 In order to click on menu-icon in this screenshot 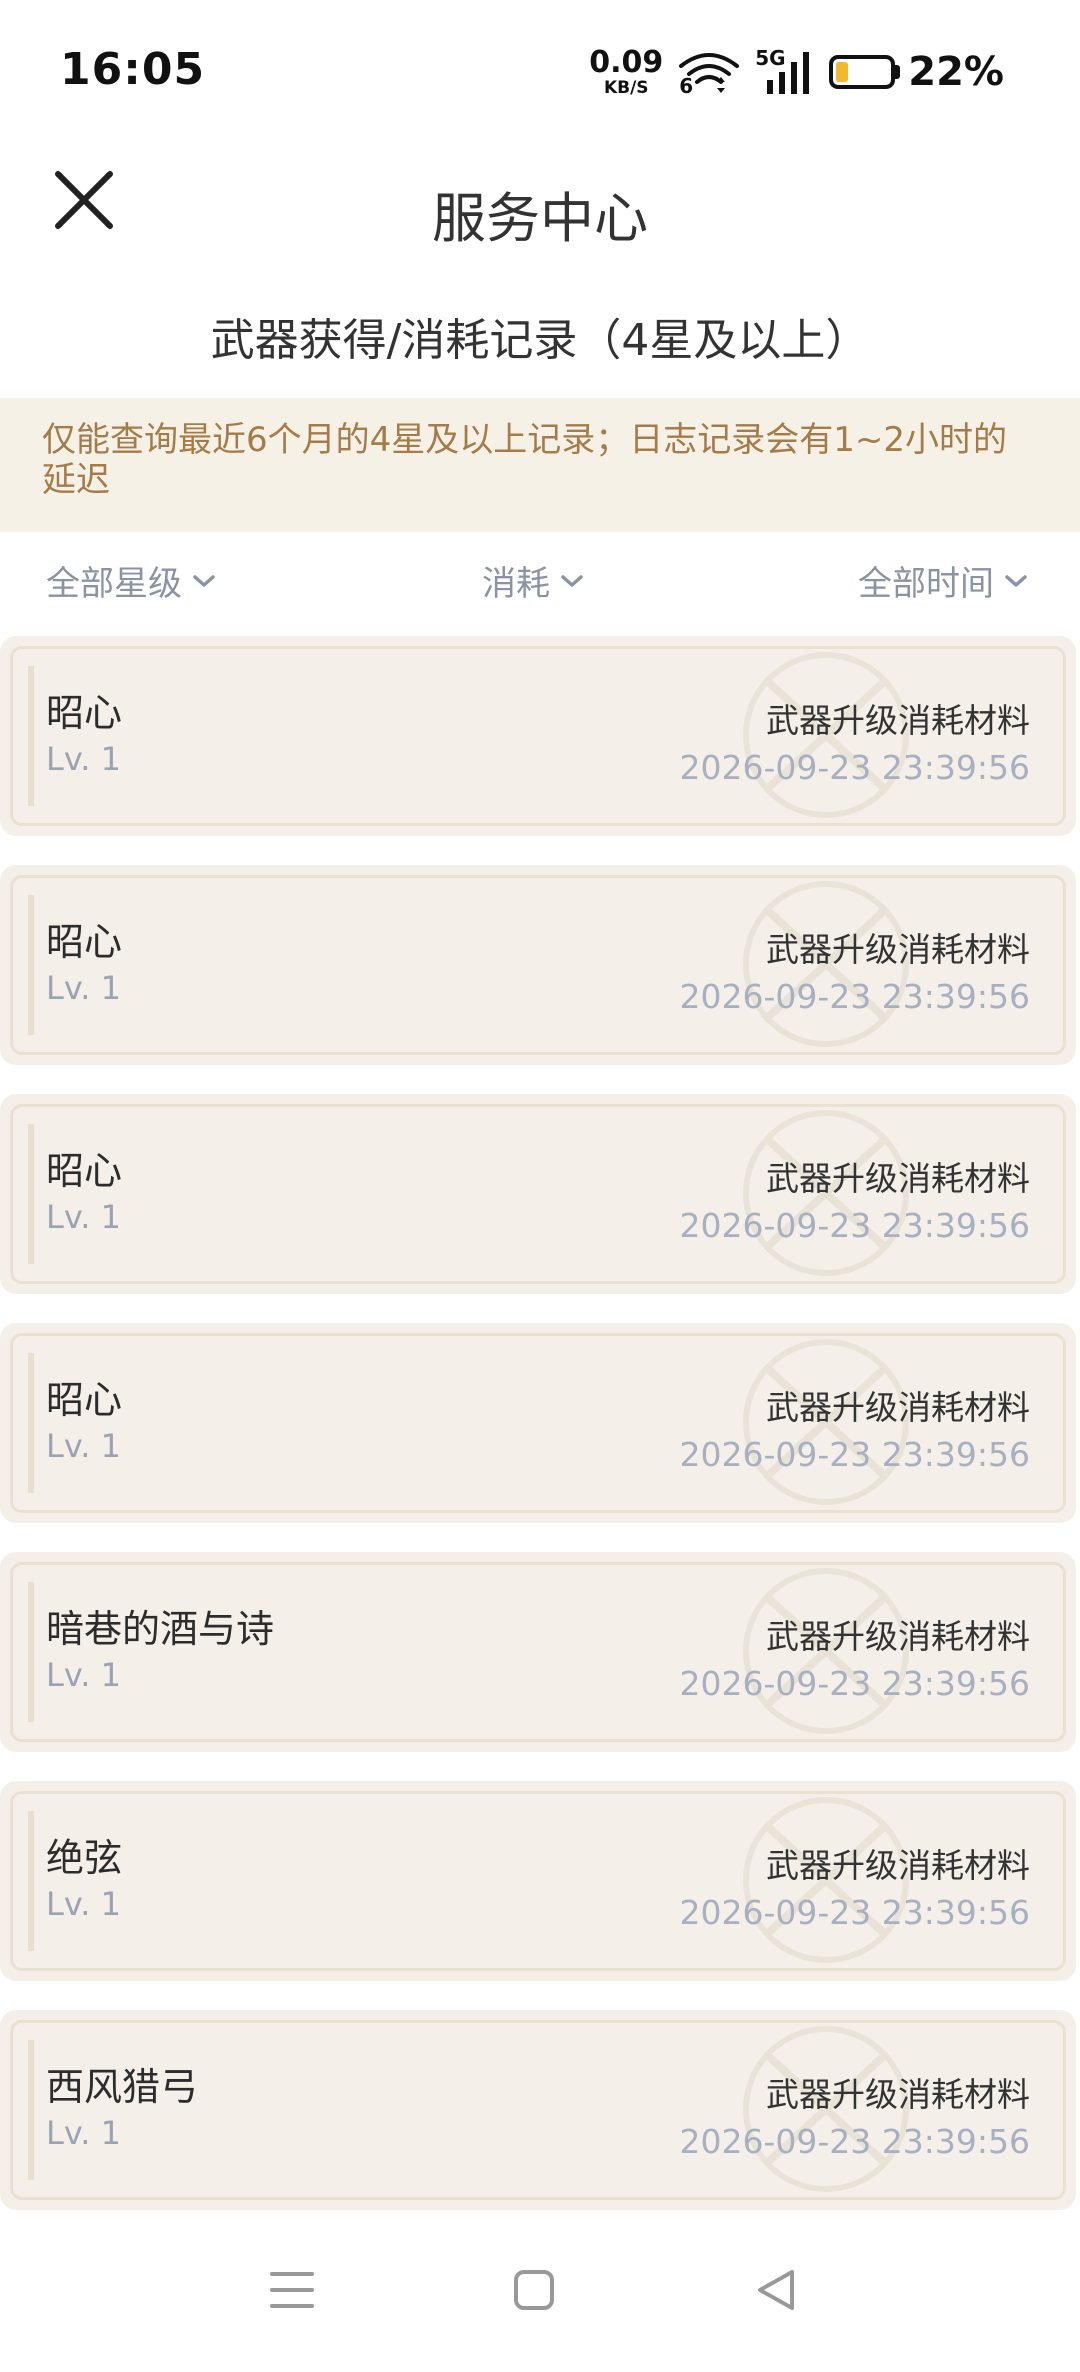, I will do `click(292, 2290)`.